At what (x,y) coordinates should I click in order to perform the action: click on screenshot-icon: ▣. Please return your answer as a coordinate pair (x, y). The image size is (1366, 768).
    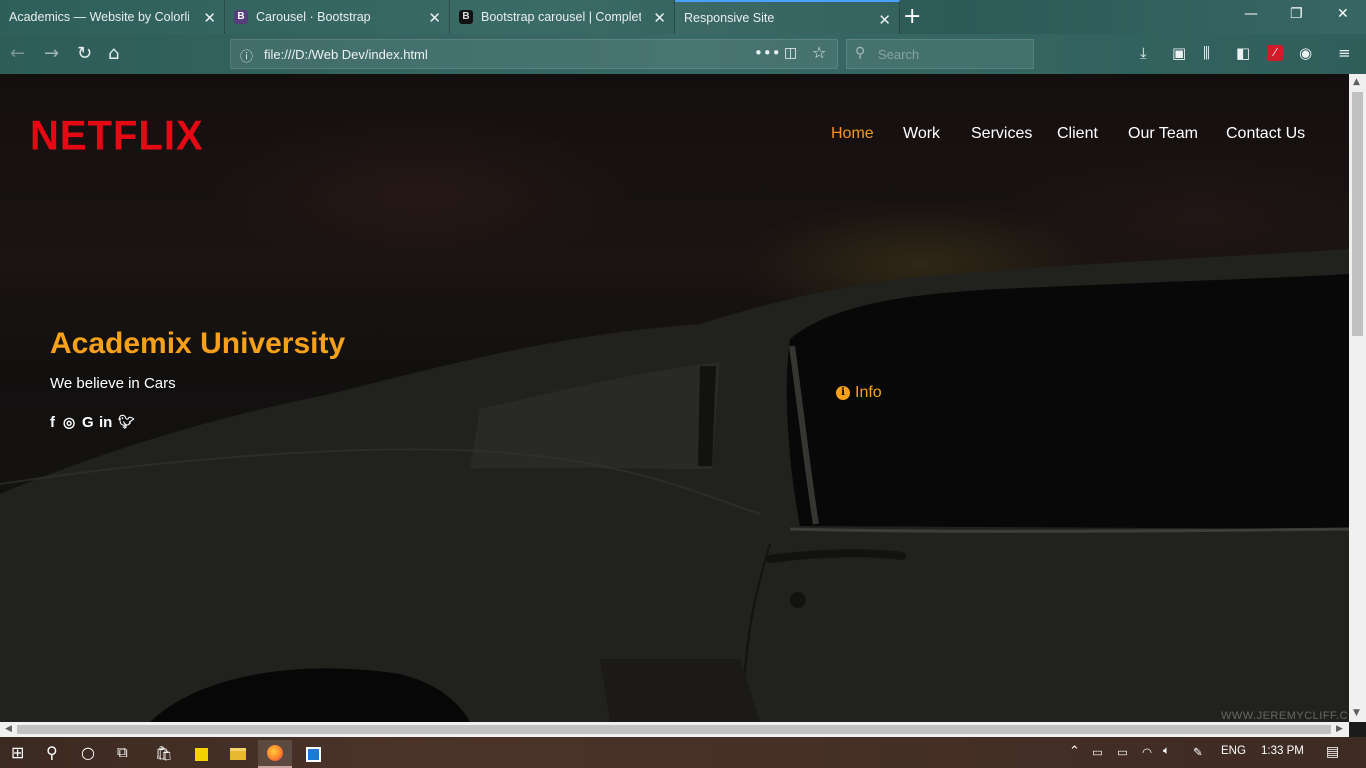
    Looking at the image, I should click on (1179, 53).